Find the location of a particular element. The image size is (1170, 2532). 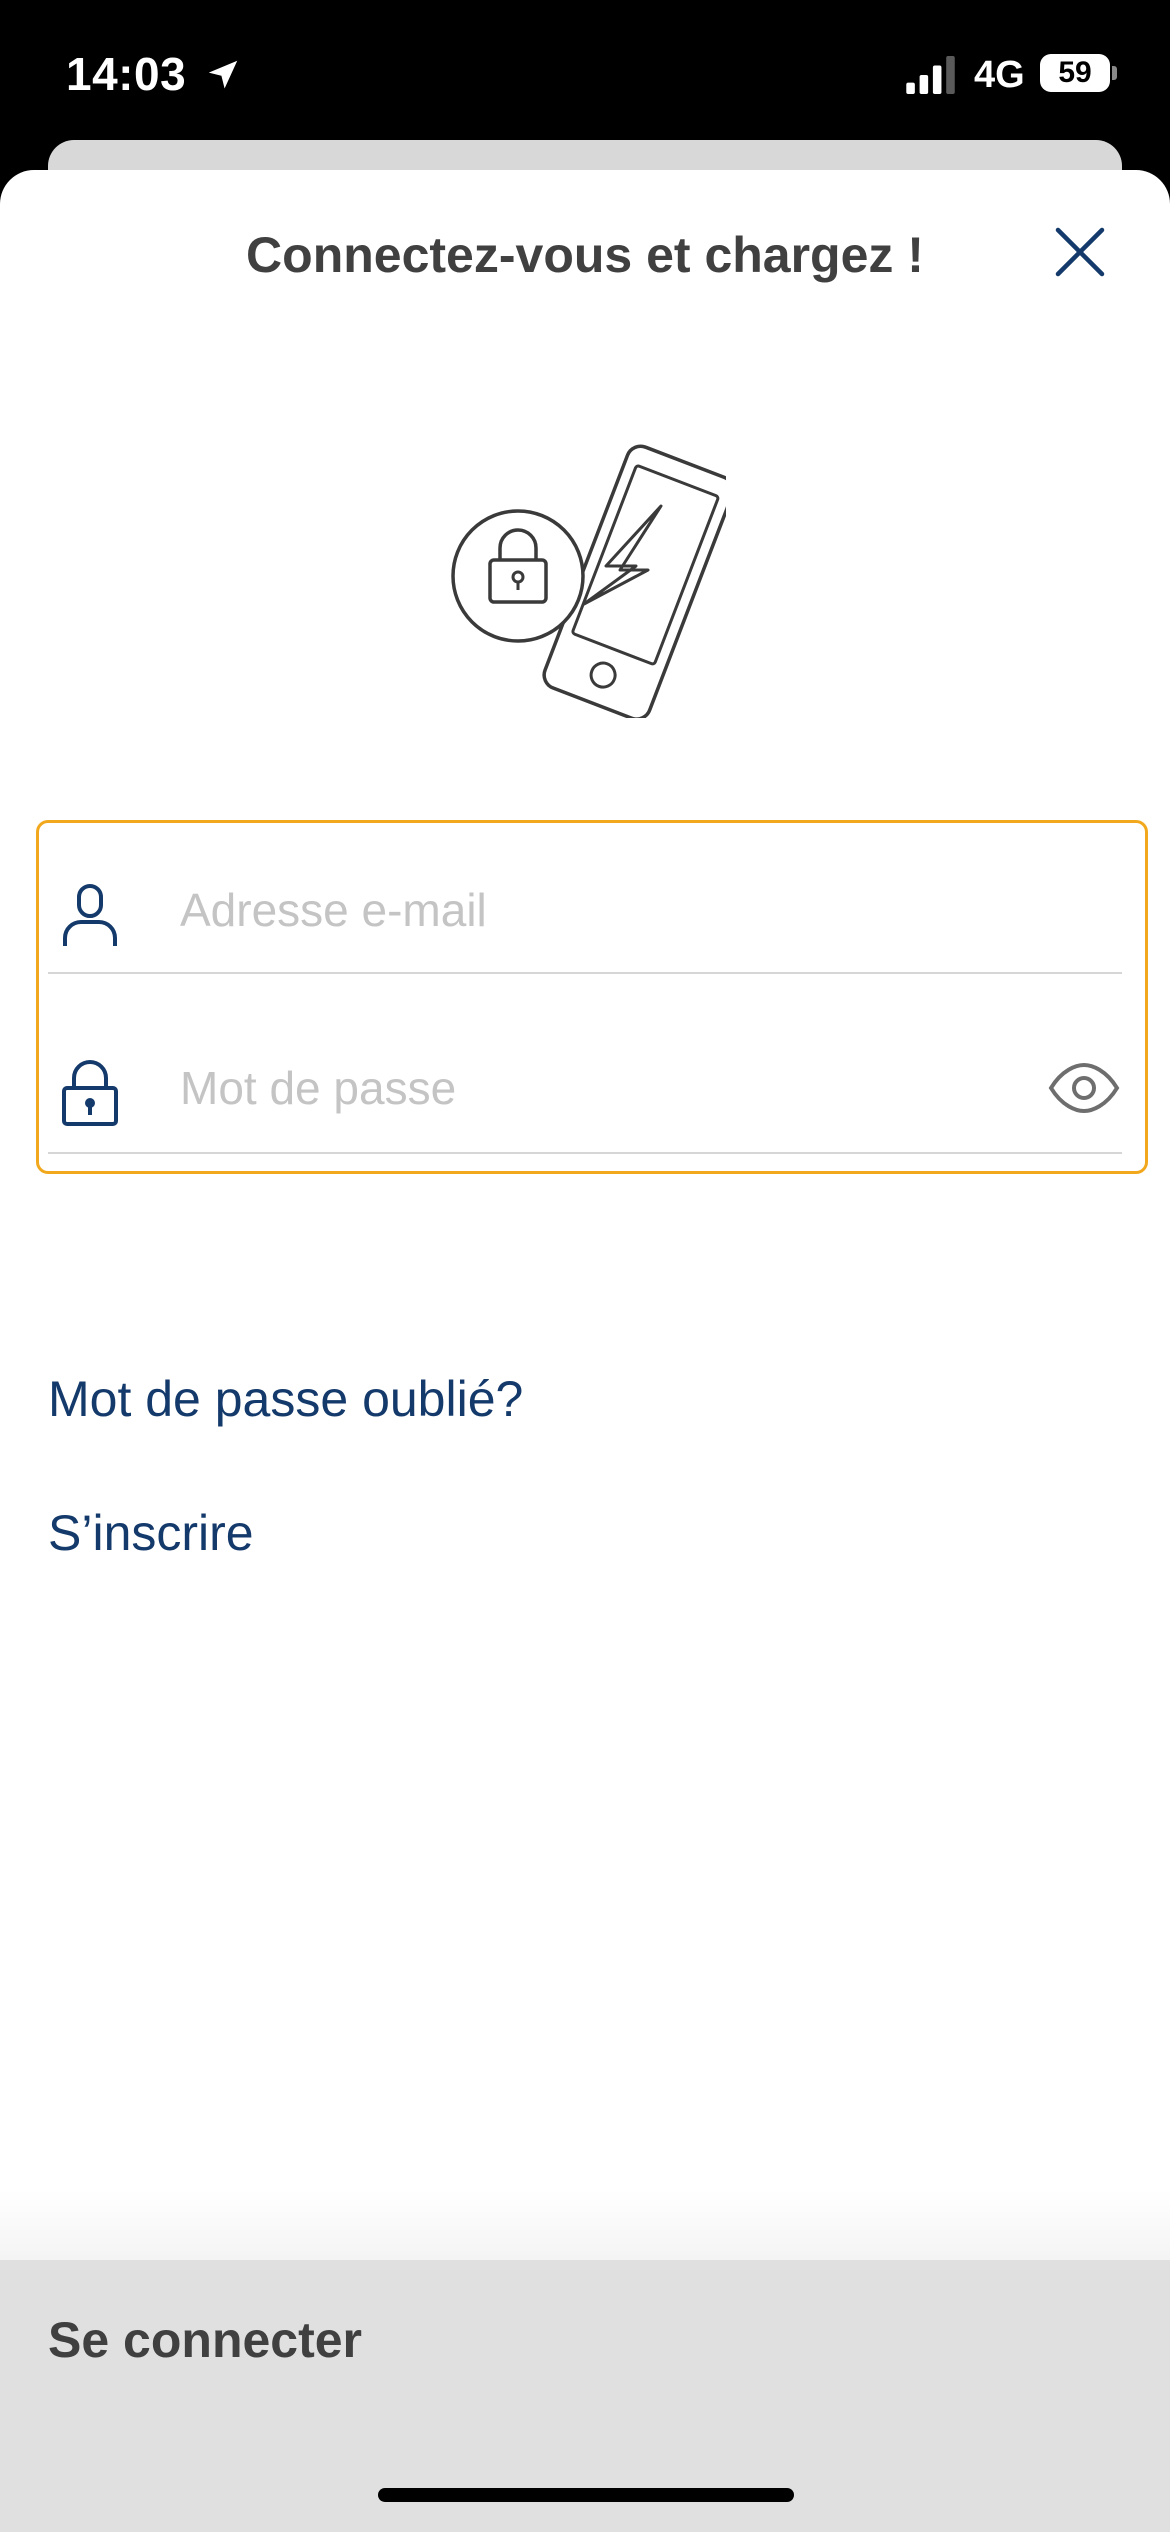

sheet-title: Connectez-vous et chargez ! is located at coordinates (585, 255).